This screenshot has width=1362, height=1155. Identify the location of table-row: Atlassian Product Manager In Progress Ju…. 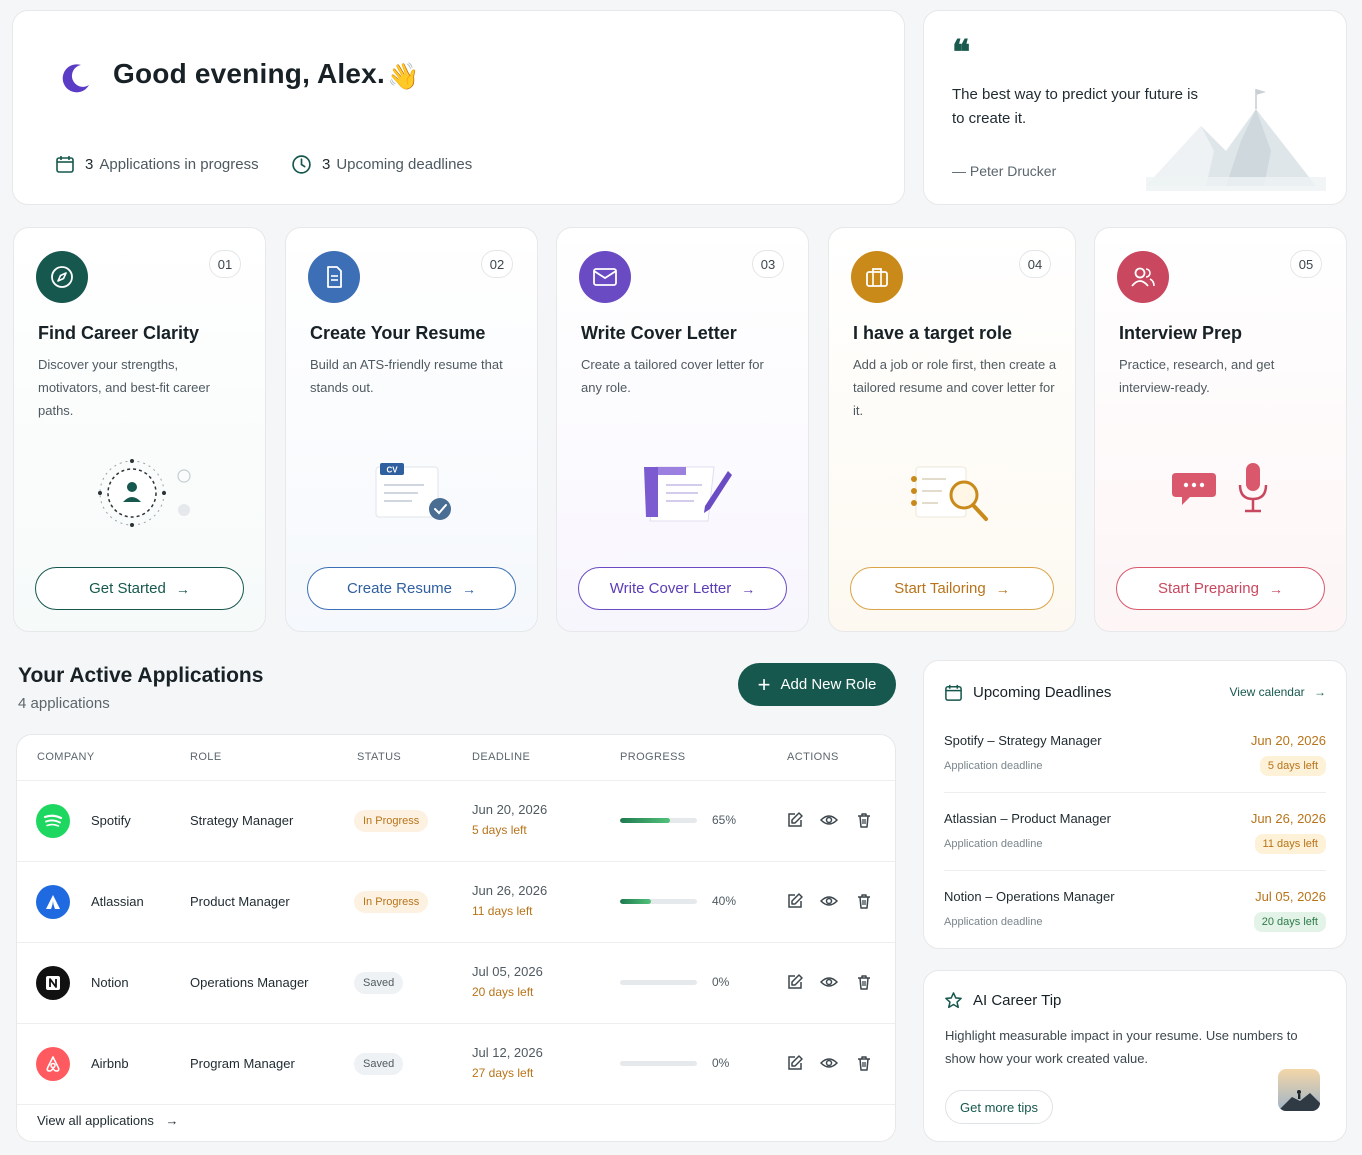
(456, 902).